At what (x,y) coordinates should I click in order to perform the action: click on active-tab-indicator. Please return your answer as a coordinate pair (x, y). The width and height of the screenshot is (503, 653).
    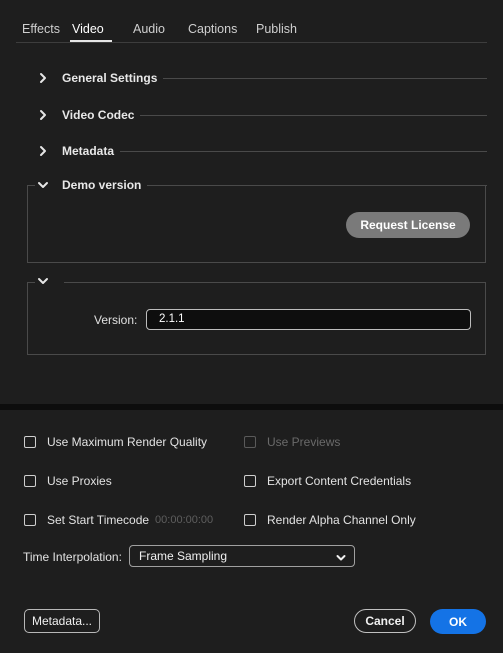
    Looking at the image, I should click on (91, 41).